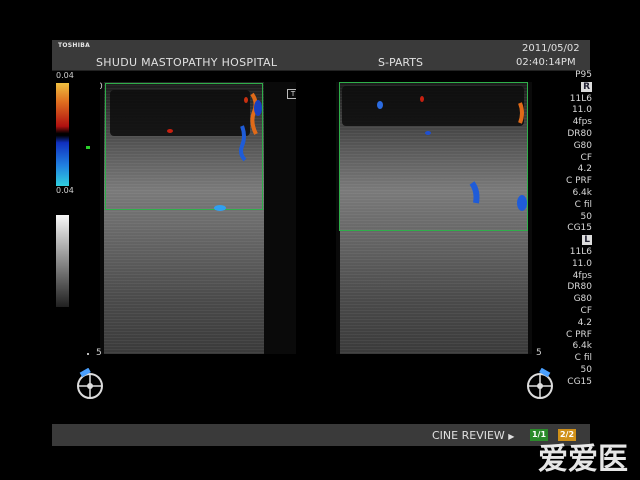 Image resolution: width=640 pixels, height=480 pixels. What do you see at coordinates (546, 62) in the screenshot?
I see `exam-time: 02:40:14PM` at bounding box center [546, 62].